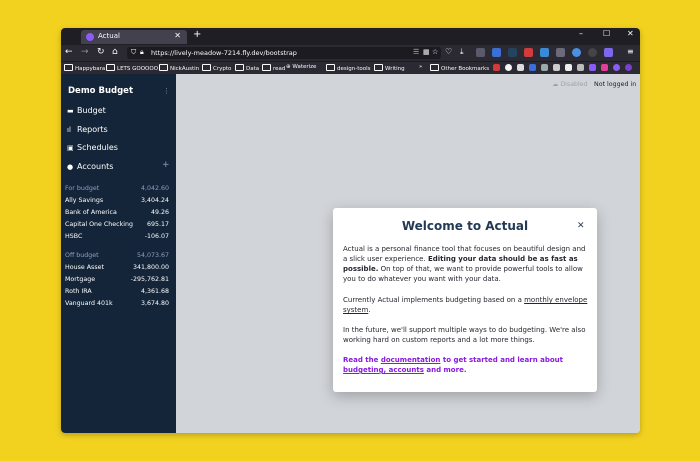  I want to click on maximize-icon: ☐, so click(606, 33).